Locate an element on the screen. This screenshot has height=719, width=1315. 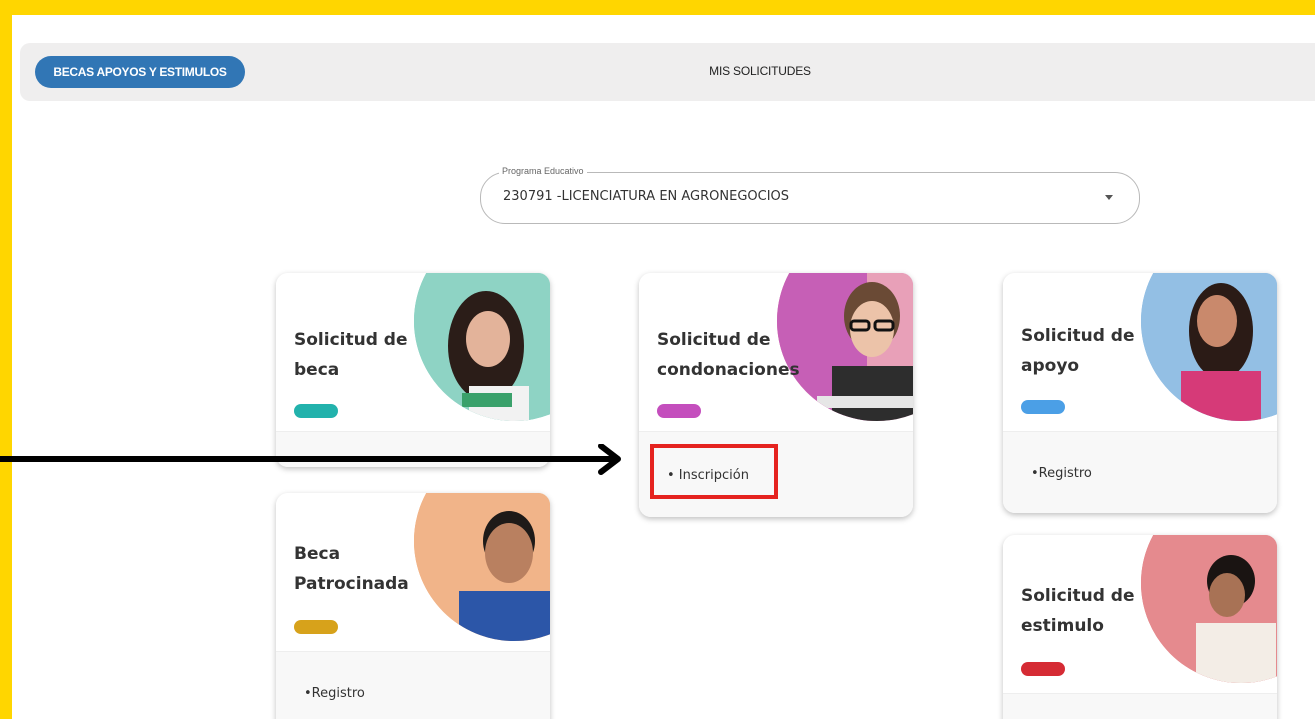
card-header: Solicitud de apoyo is located at coordinates (1140, 352).